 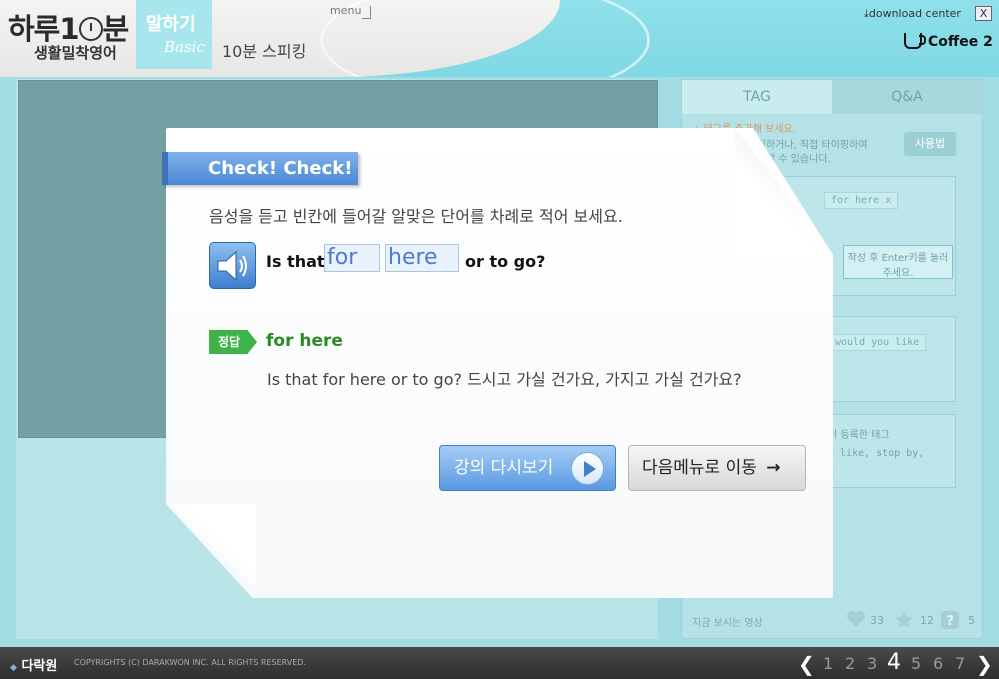 I want to click on prev-page-arrow-icon: ❮, so click(x=806, y=664).